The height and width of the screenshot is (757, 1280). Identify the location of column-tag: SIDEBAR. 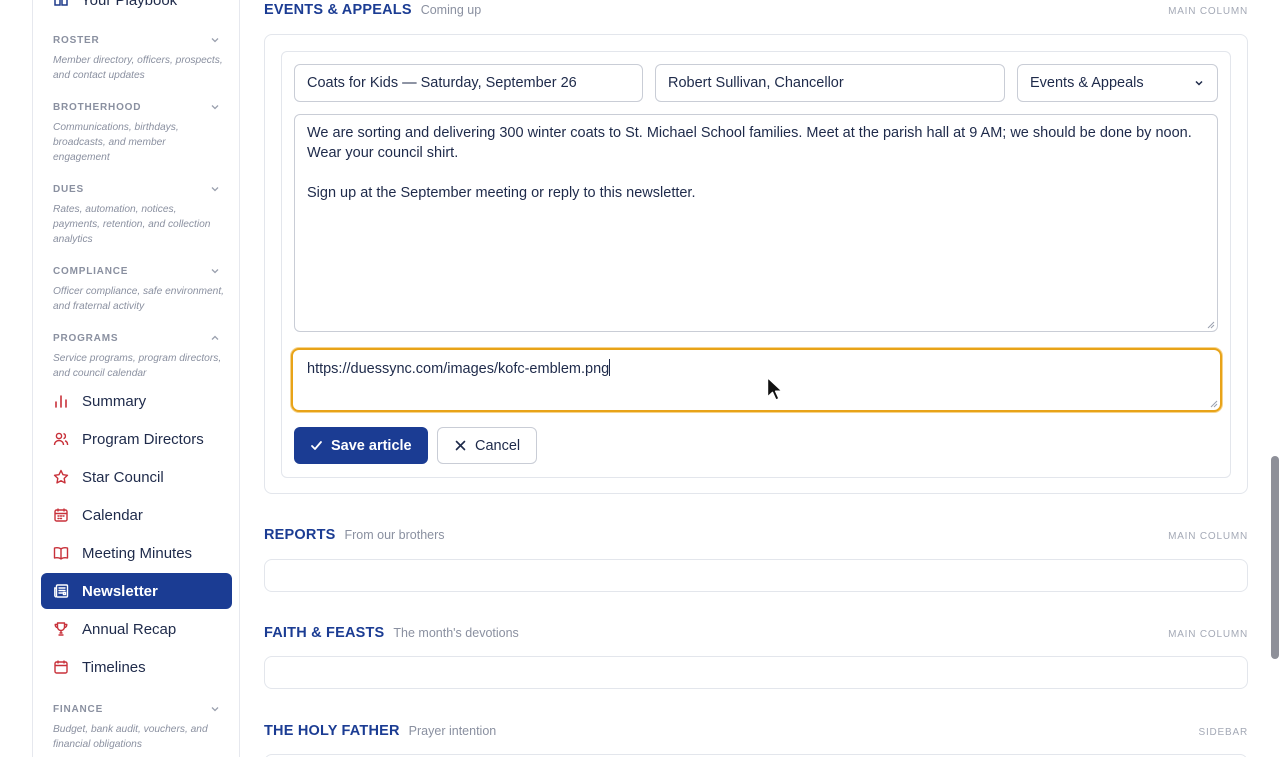
(1223, 732).